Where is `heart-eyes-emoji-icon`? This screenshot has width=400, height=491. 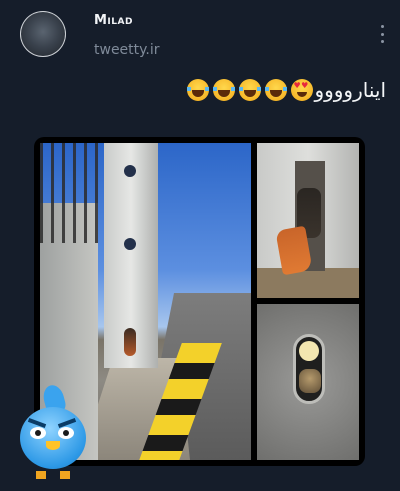
heart-eyes-emoji-icon is located at coordinates (302, 90).